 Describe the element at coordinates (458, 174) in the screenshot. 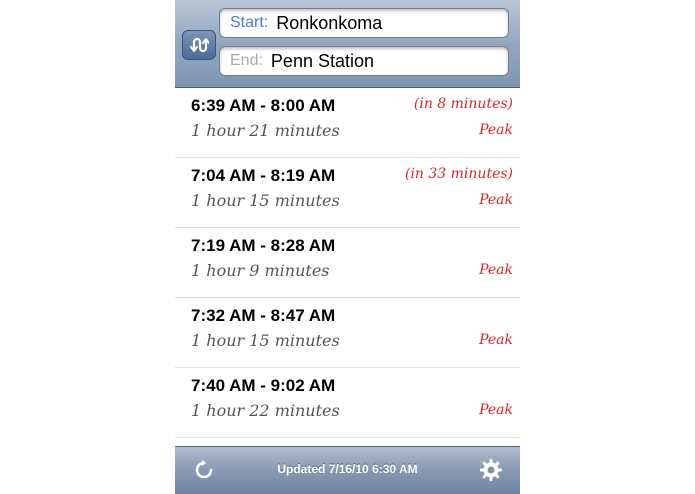

I see `train-eta: (in 33 minutes)` at that location.